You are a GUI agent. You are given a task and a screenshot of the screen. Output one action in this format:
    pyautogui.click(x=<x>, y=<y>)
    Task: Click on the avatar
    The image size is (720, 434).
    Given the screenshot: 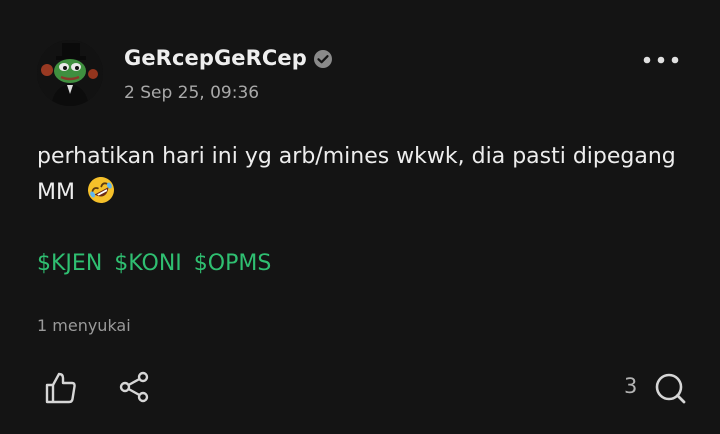 What is the action you would take?
    pyautogui.click(x=70, y=73)
    